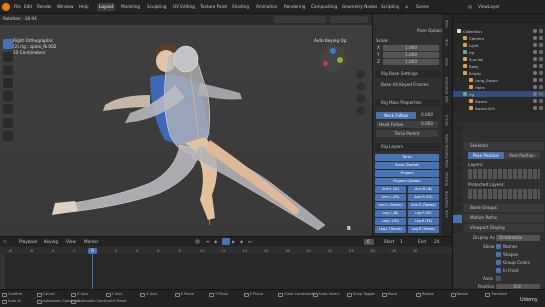 The height and width of the screenshot is (307, 545). I want to click on object-tab-icon, so click(457, 189).